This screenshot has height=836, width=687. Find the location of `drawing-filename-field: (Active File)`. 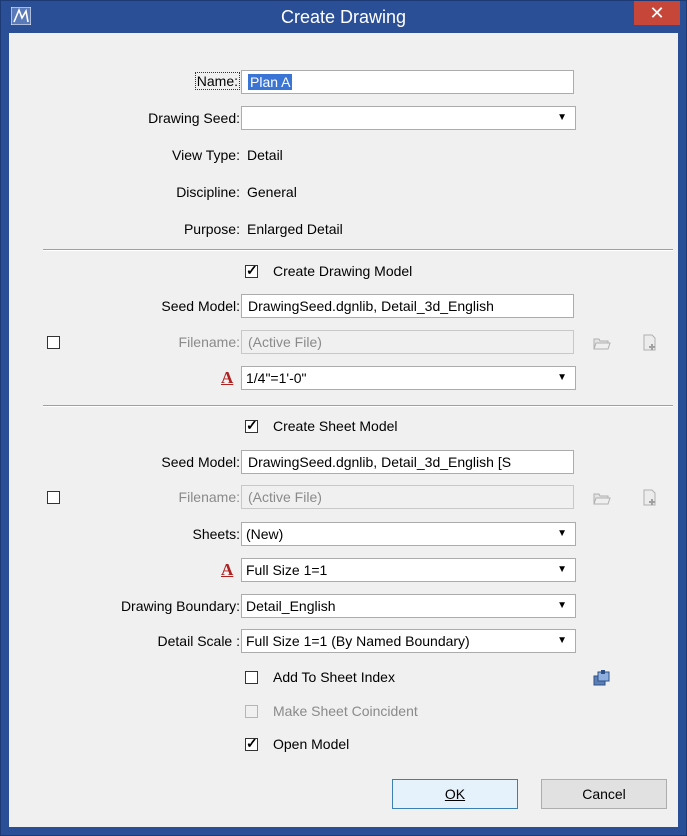

drawing-filename-field: (Active File) is located at coordinates (407, 342).